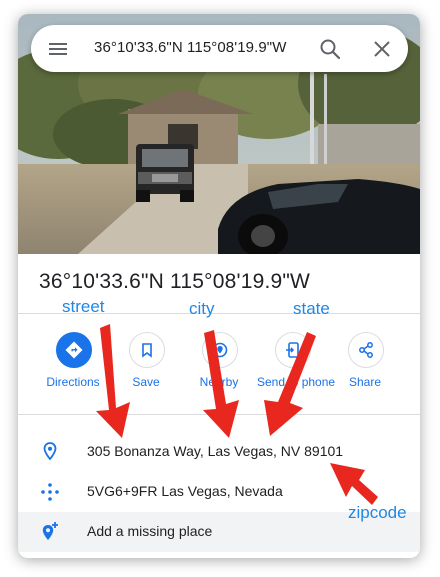  Describe the element at coordinates (150, 531) in the screenshot. I see `add-missing-place-text: Add a missing place` at that location.